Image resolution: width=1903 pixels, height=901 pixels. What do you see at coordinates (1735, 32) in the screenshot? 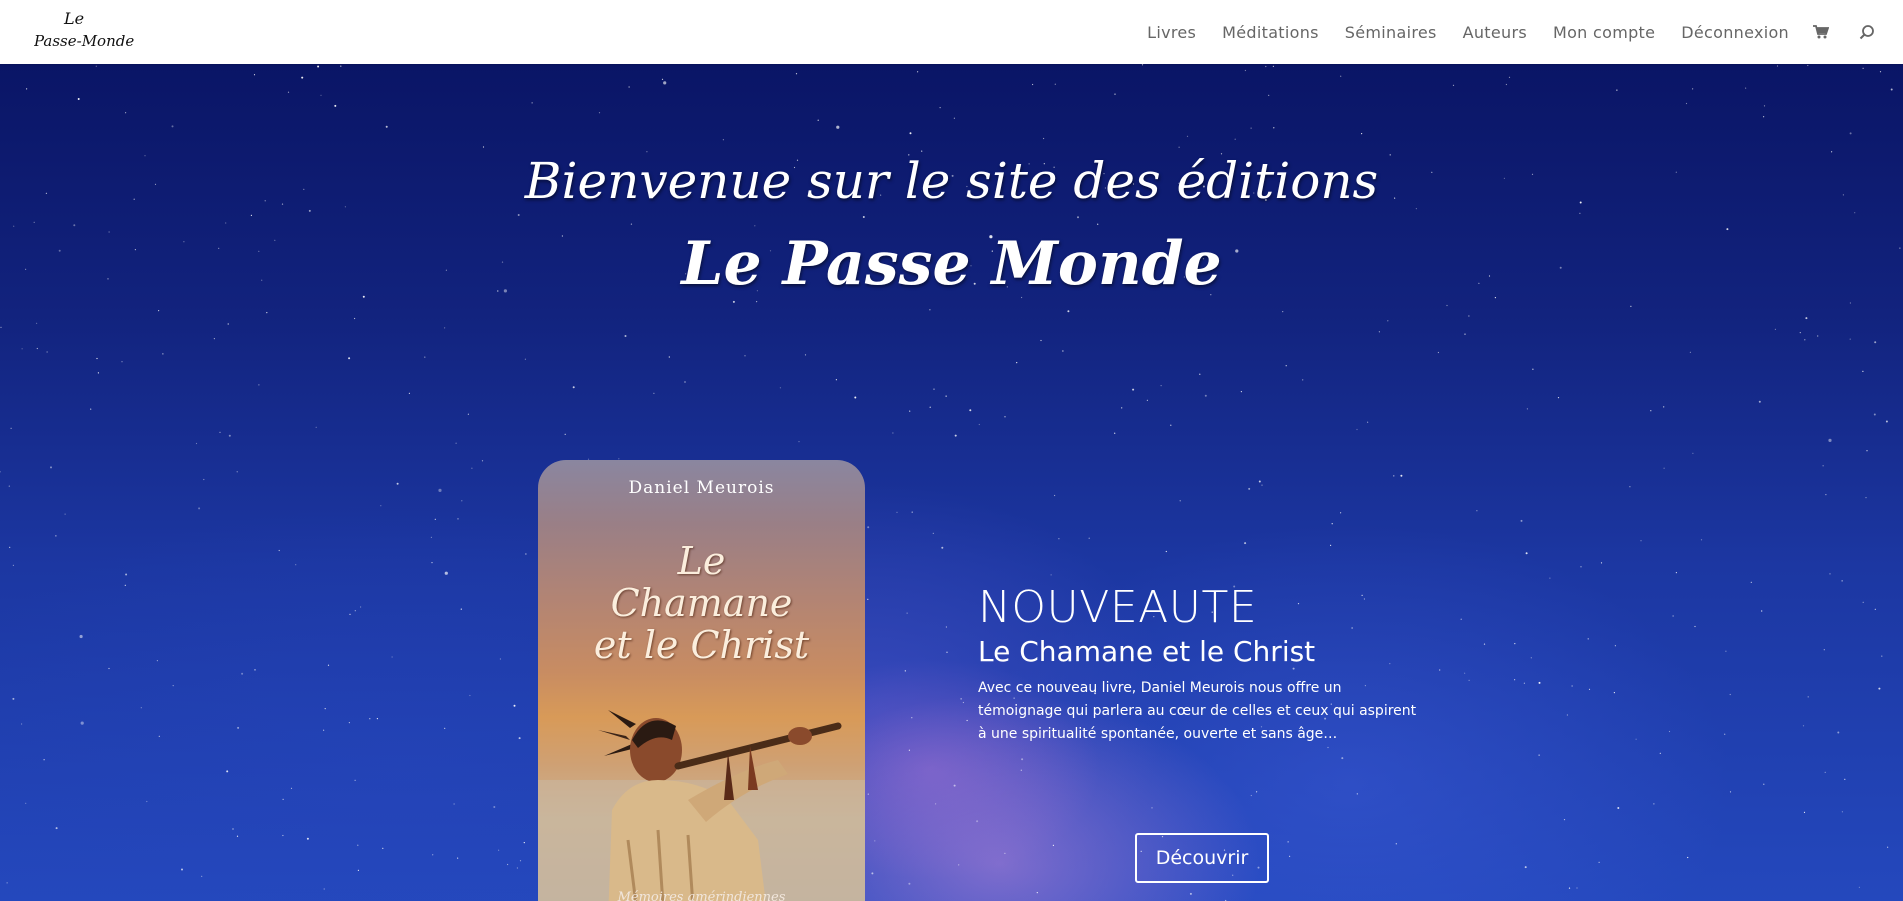
I see `nav-item-deconnexion: Déconnexion` at bounding box center [1735, 32].